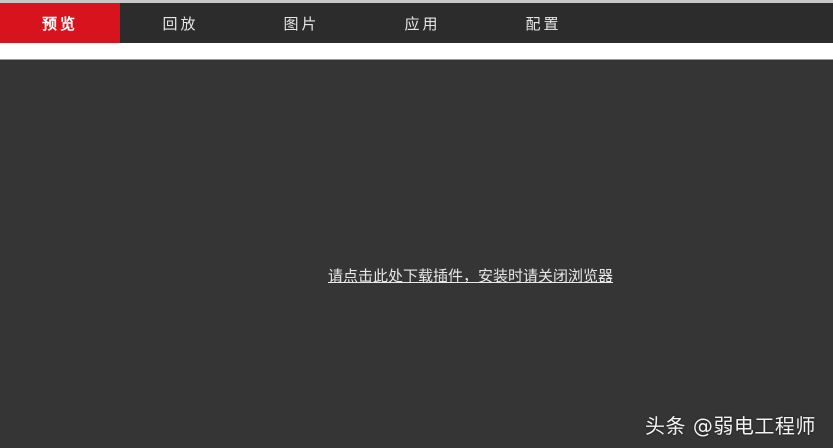  I want to click on tab-picture-label: 图片, so click(301, 23).